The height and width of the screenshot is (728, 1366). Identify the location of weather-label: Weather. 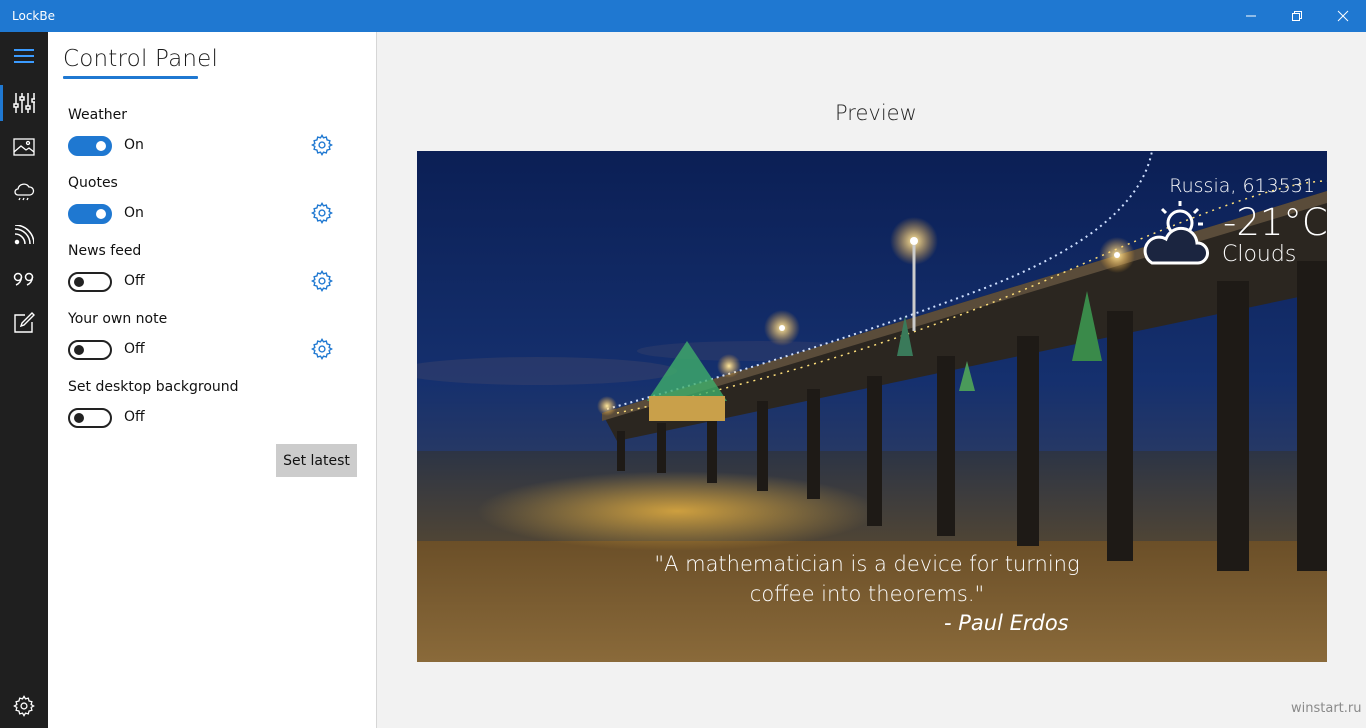
(97, 115).